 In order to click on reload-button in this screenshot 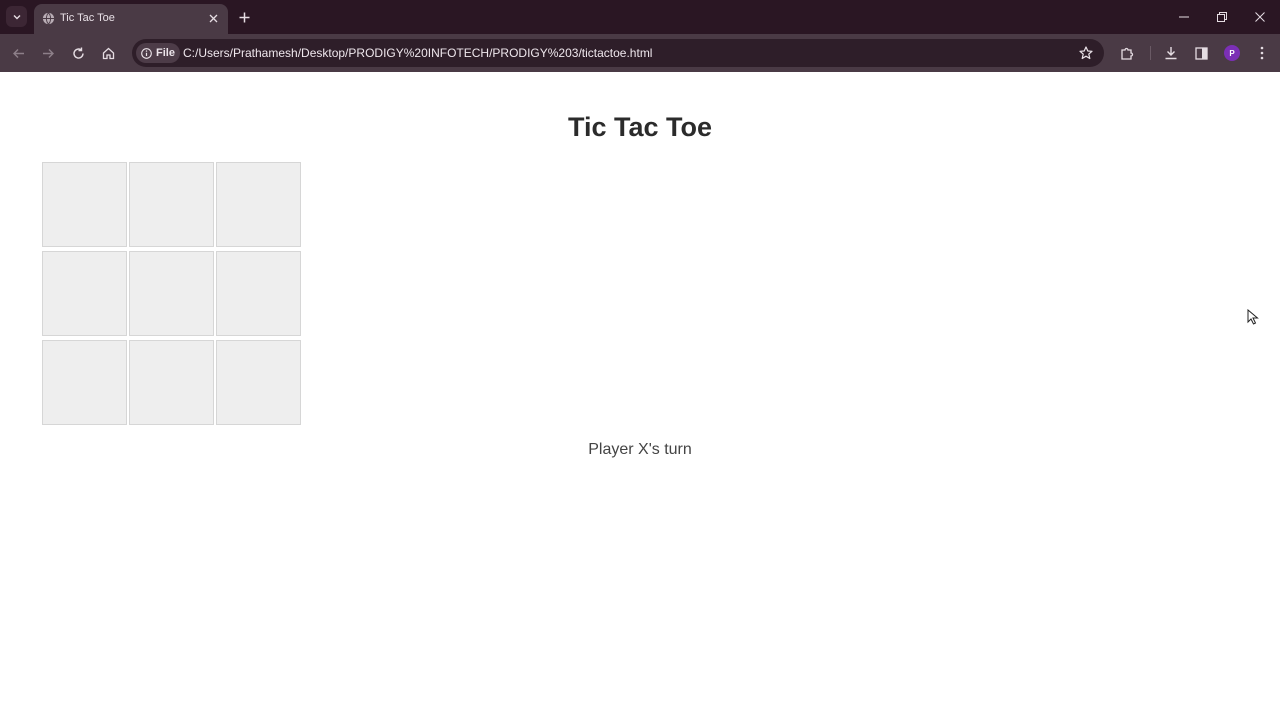, I will do `click(78, 53)`.